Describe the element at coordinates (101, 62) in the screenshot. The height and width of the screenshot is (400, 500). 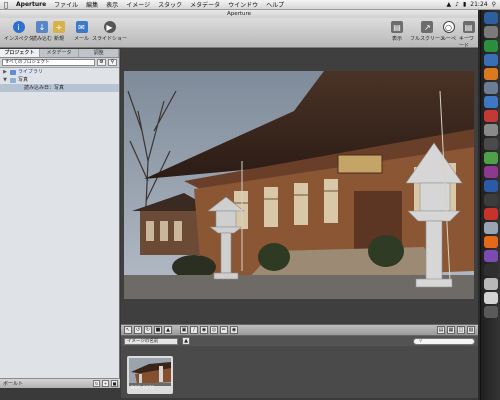
I see `gear-icon: ⚙` at that location.